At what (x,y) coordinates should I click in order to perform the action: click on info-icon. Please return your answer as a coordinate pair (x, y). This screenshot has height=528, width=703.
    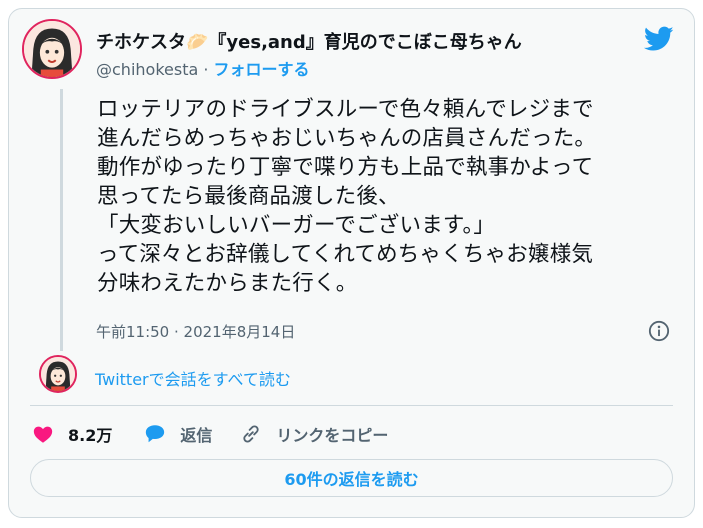
    Looking at the image, I should click on (659, 331).